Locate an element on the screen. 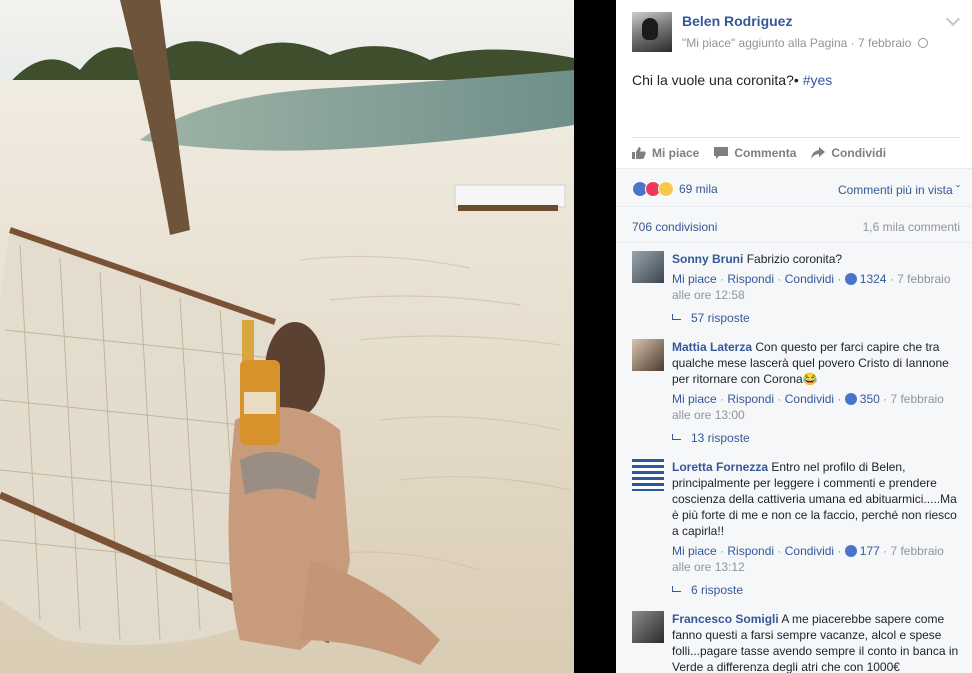 Image resolution: width=972 pixels, height=673 pixels. share-count-link: 706 condivisioni is located at coordinates (674, 227).